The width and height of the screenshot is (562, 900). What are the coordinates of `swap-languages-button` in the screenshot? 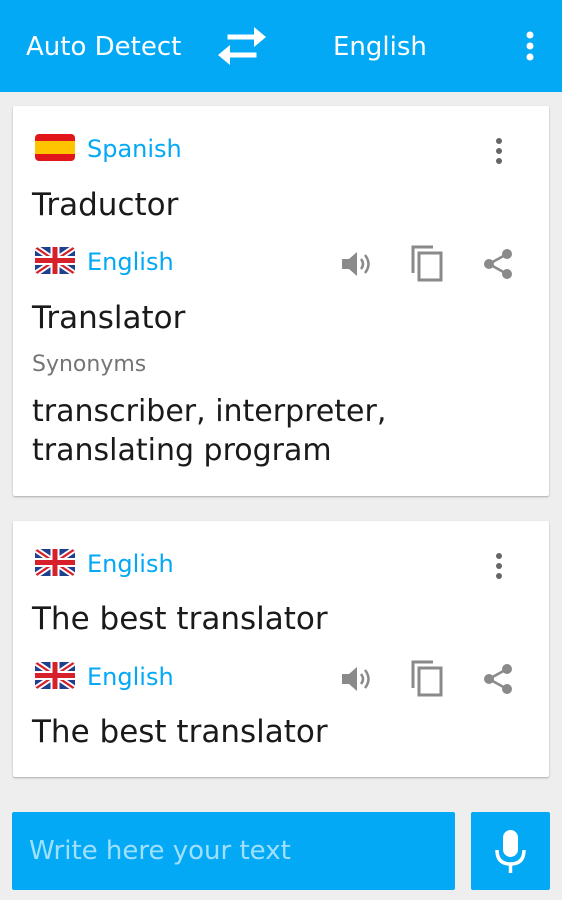 It's located at (242, 46).